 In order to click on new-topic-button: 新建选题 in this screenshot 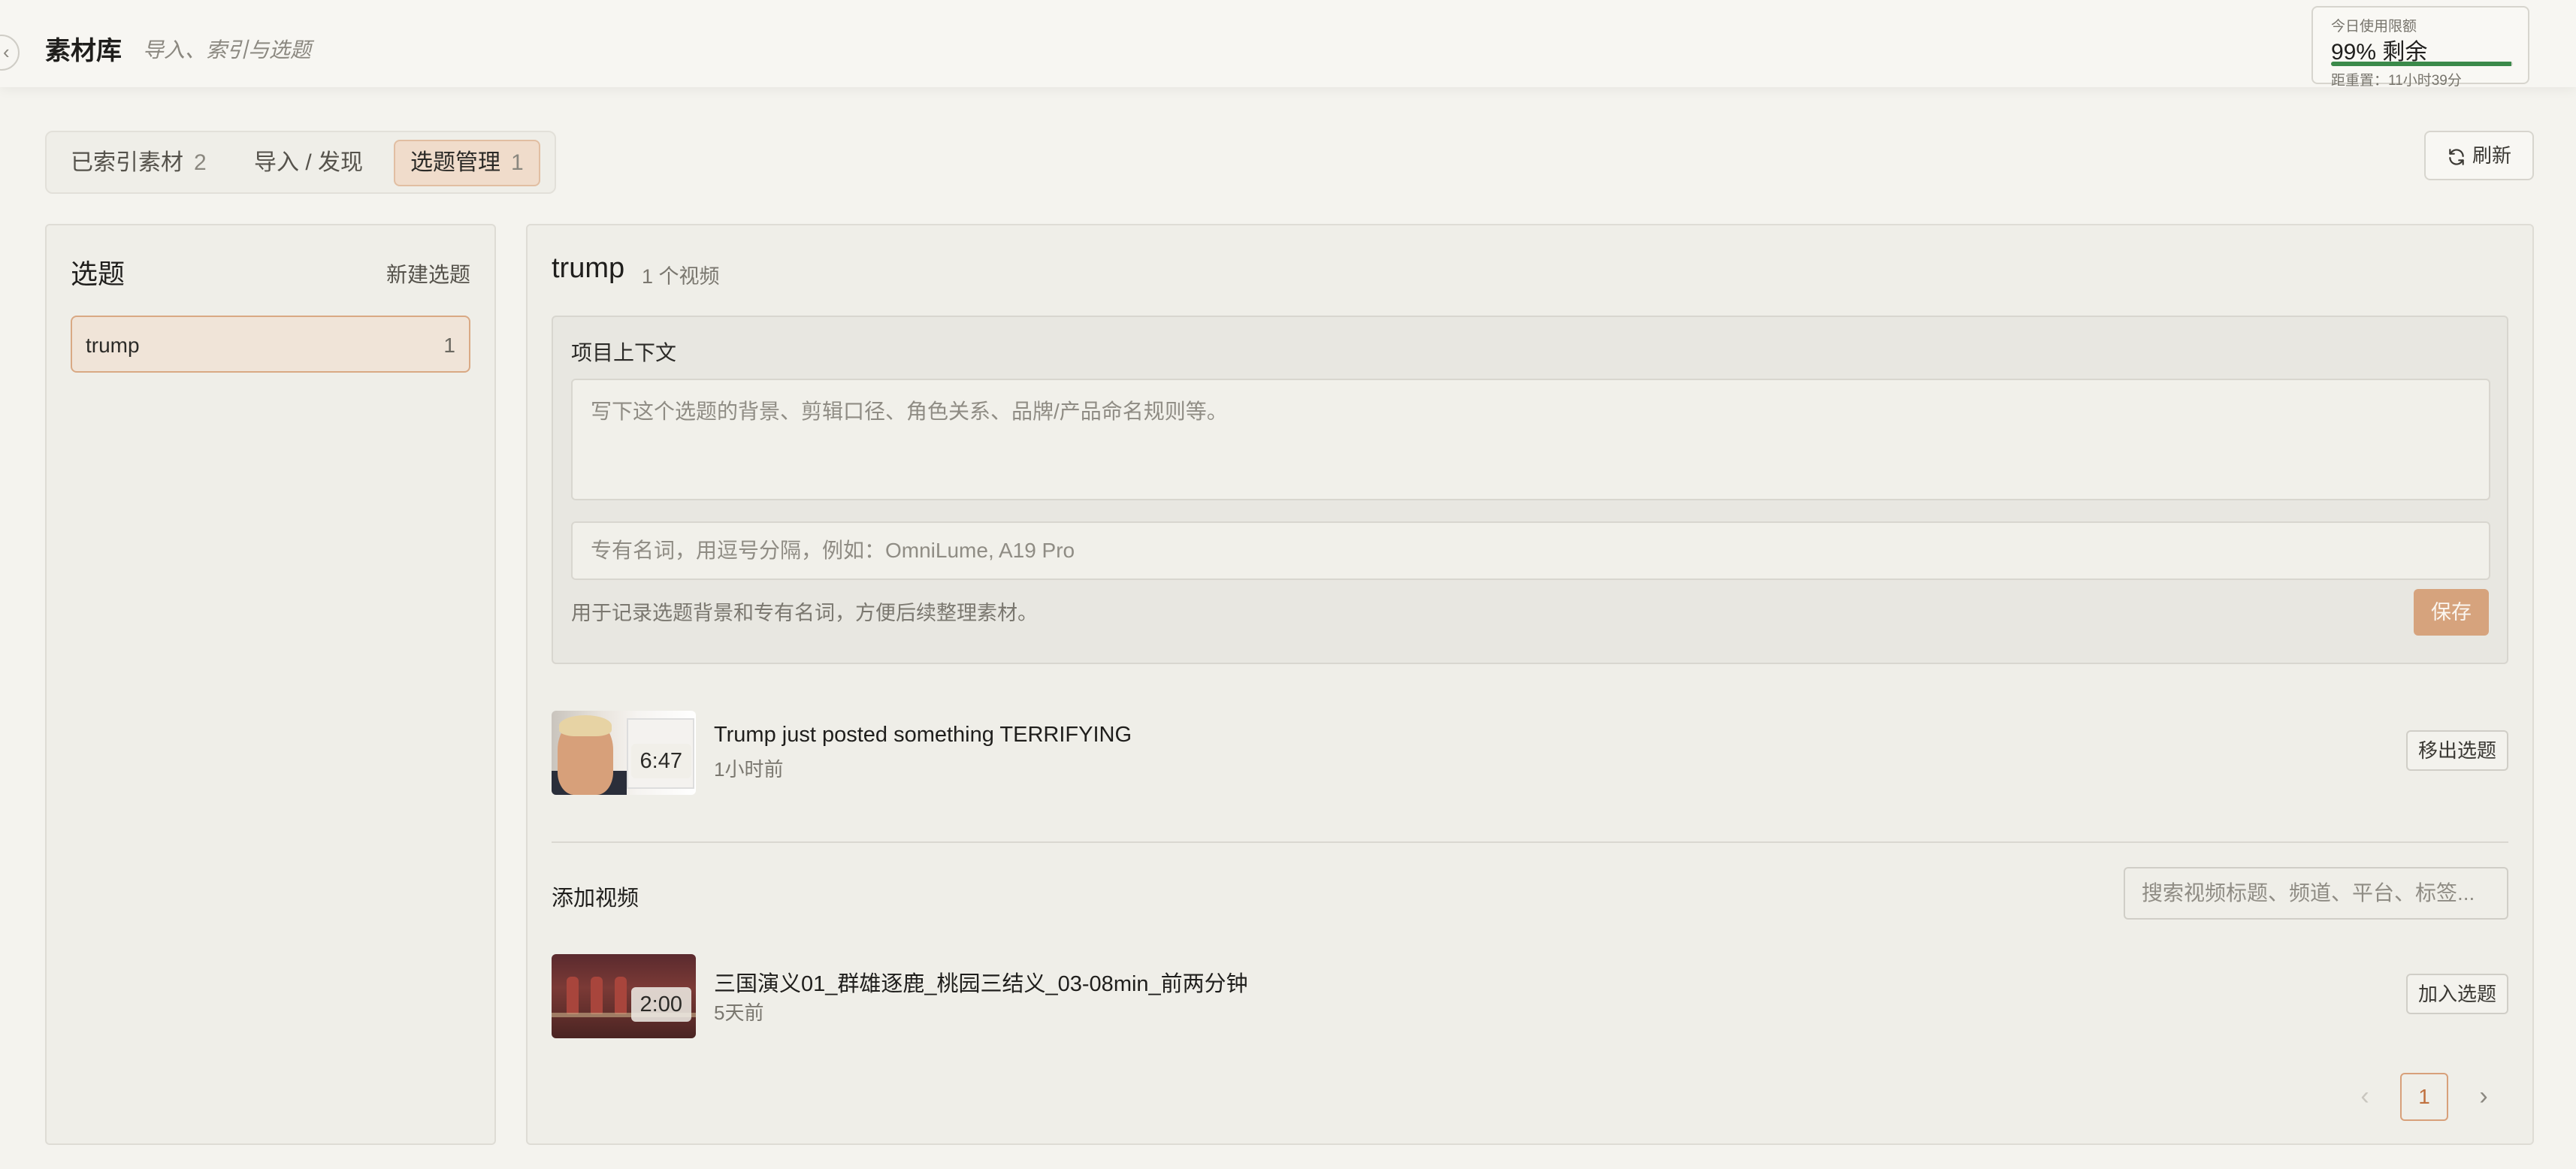, I will do `click(428, 273)`.